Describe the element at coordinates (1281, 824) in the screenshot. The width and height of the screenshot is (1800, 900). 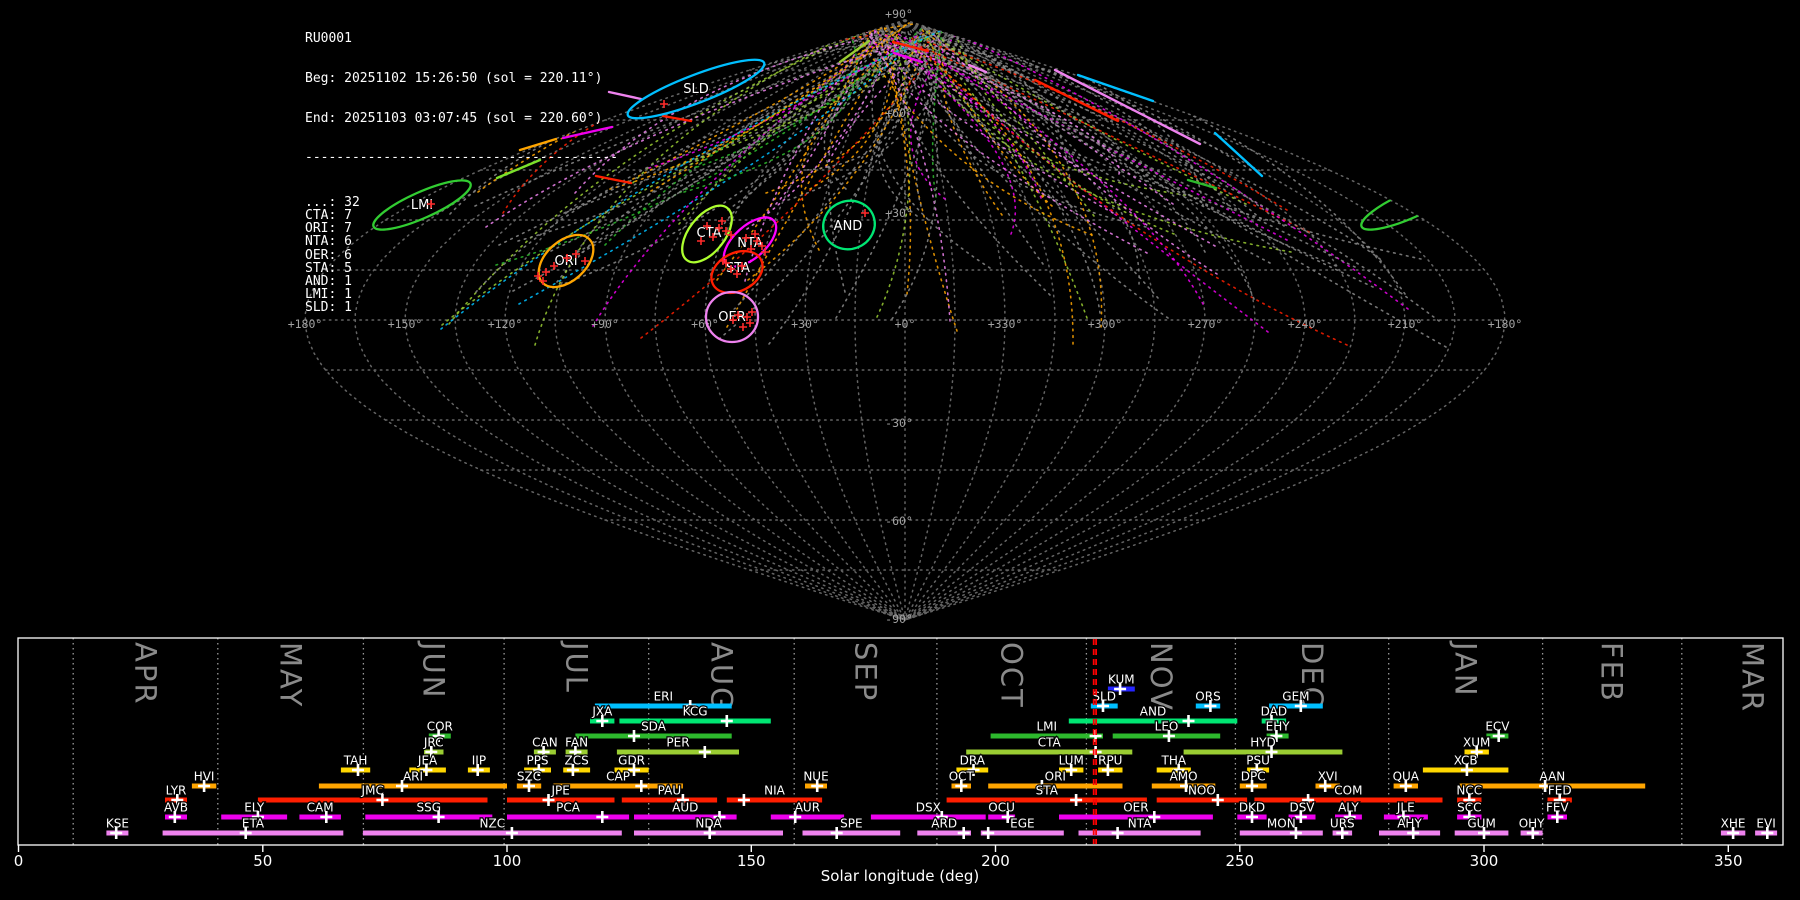
I see `bar-label-MON: MON` at that location.